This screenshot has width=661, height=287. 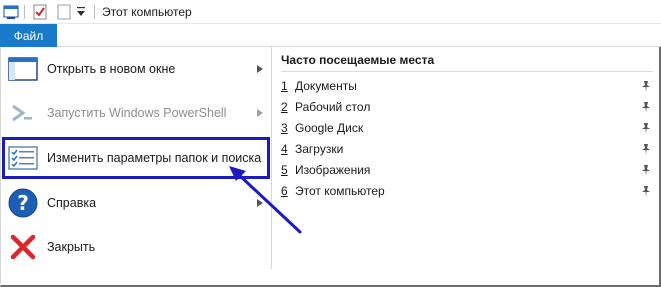 What do you see at coordinates (271, 158) in the screenshot?
I see `menu-column-divider` at bounding box center [271, 158].